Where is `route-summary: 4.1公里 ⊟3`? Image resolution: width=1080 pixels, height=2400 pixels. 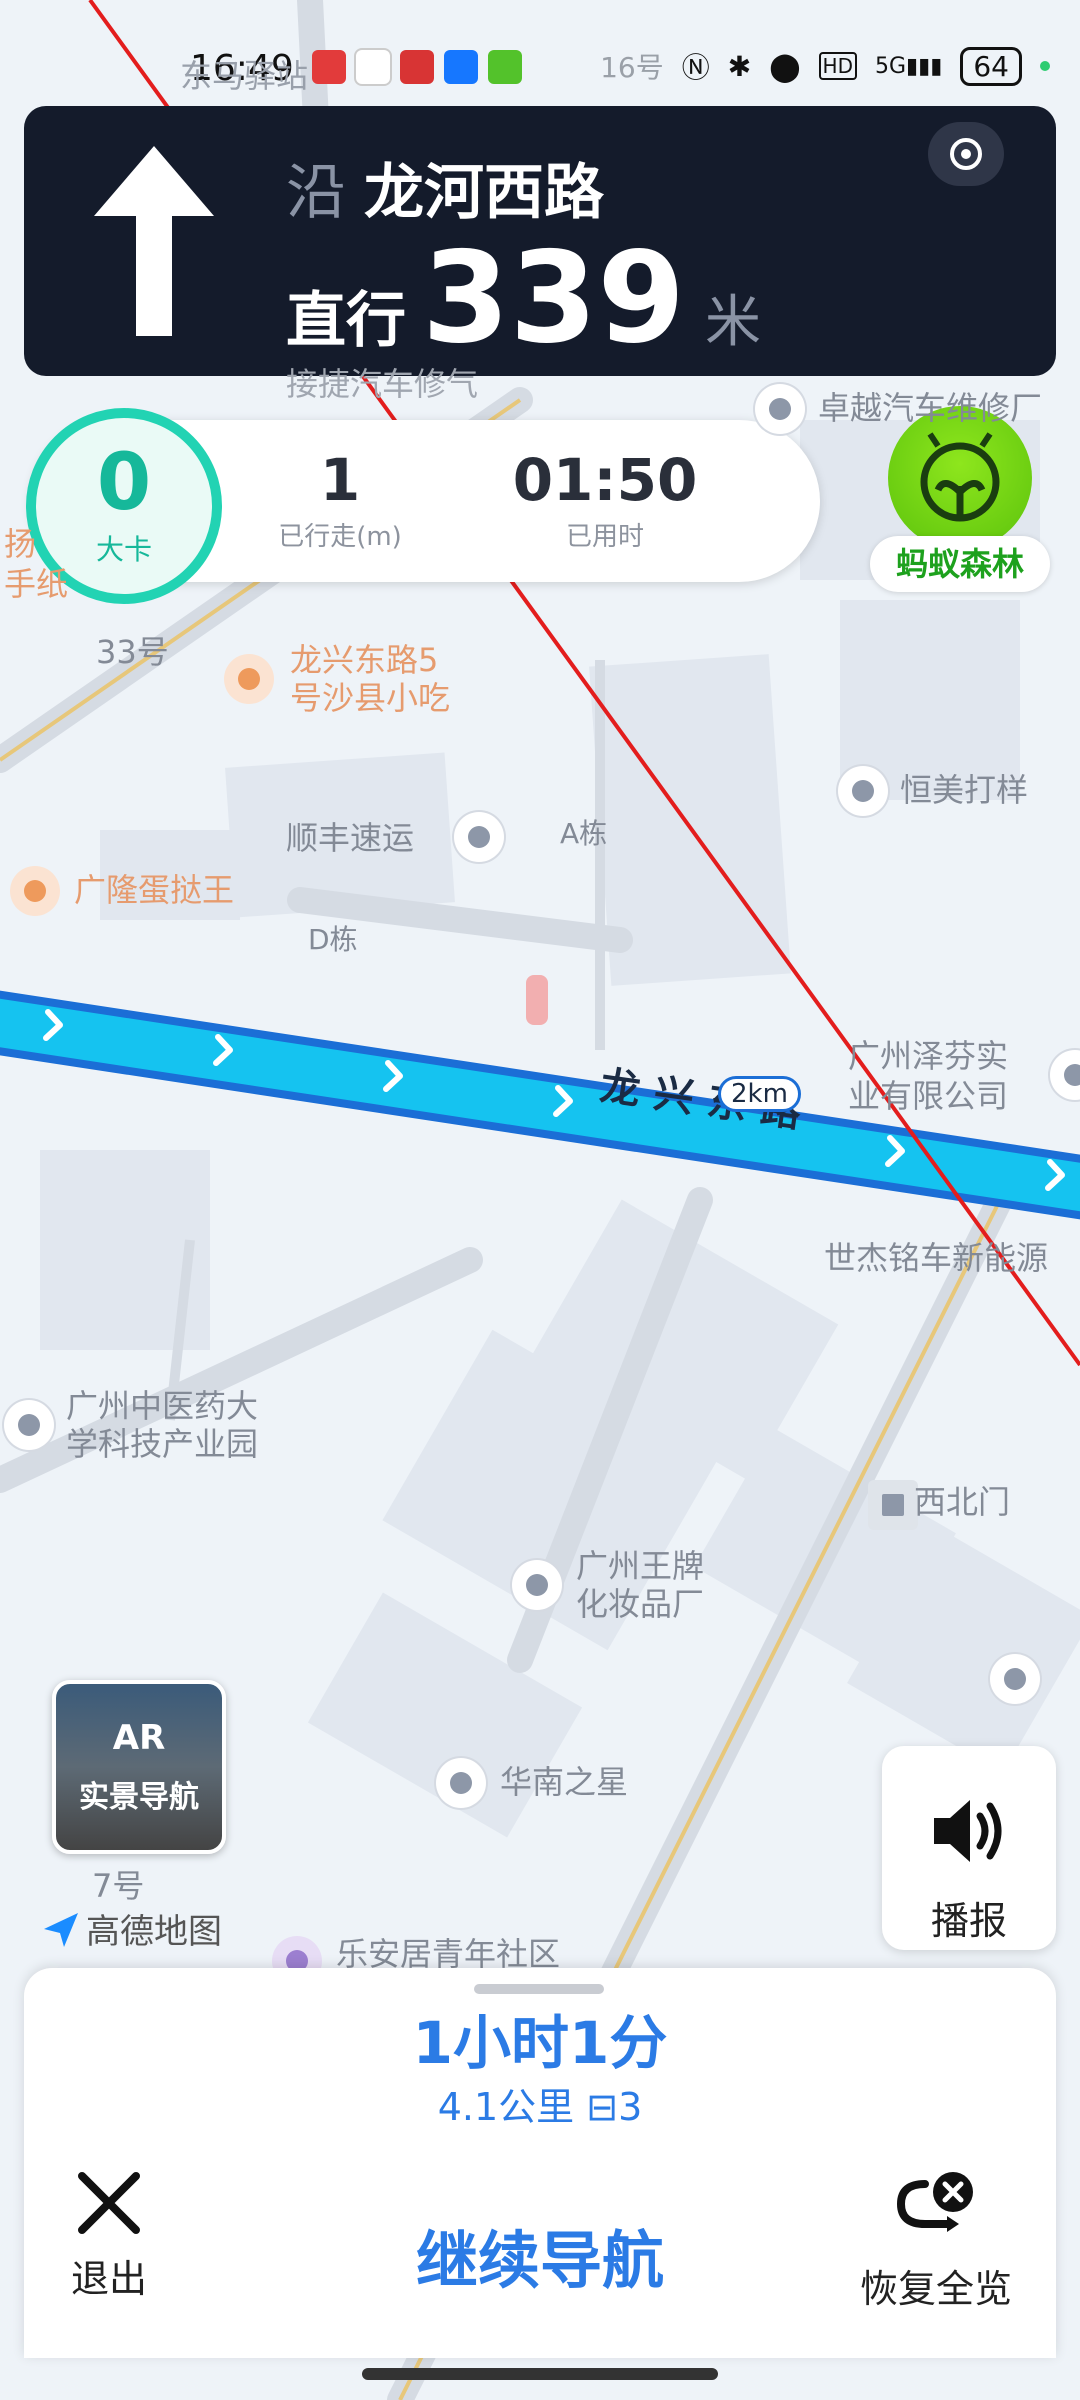 route-summary: 4.1公里 ⊟3 is located at coordinates (540, 2107).